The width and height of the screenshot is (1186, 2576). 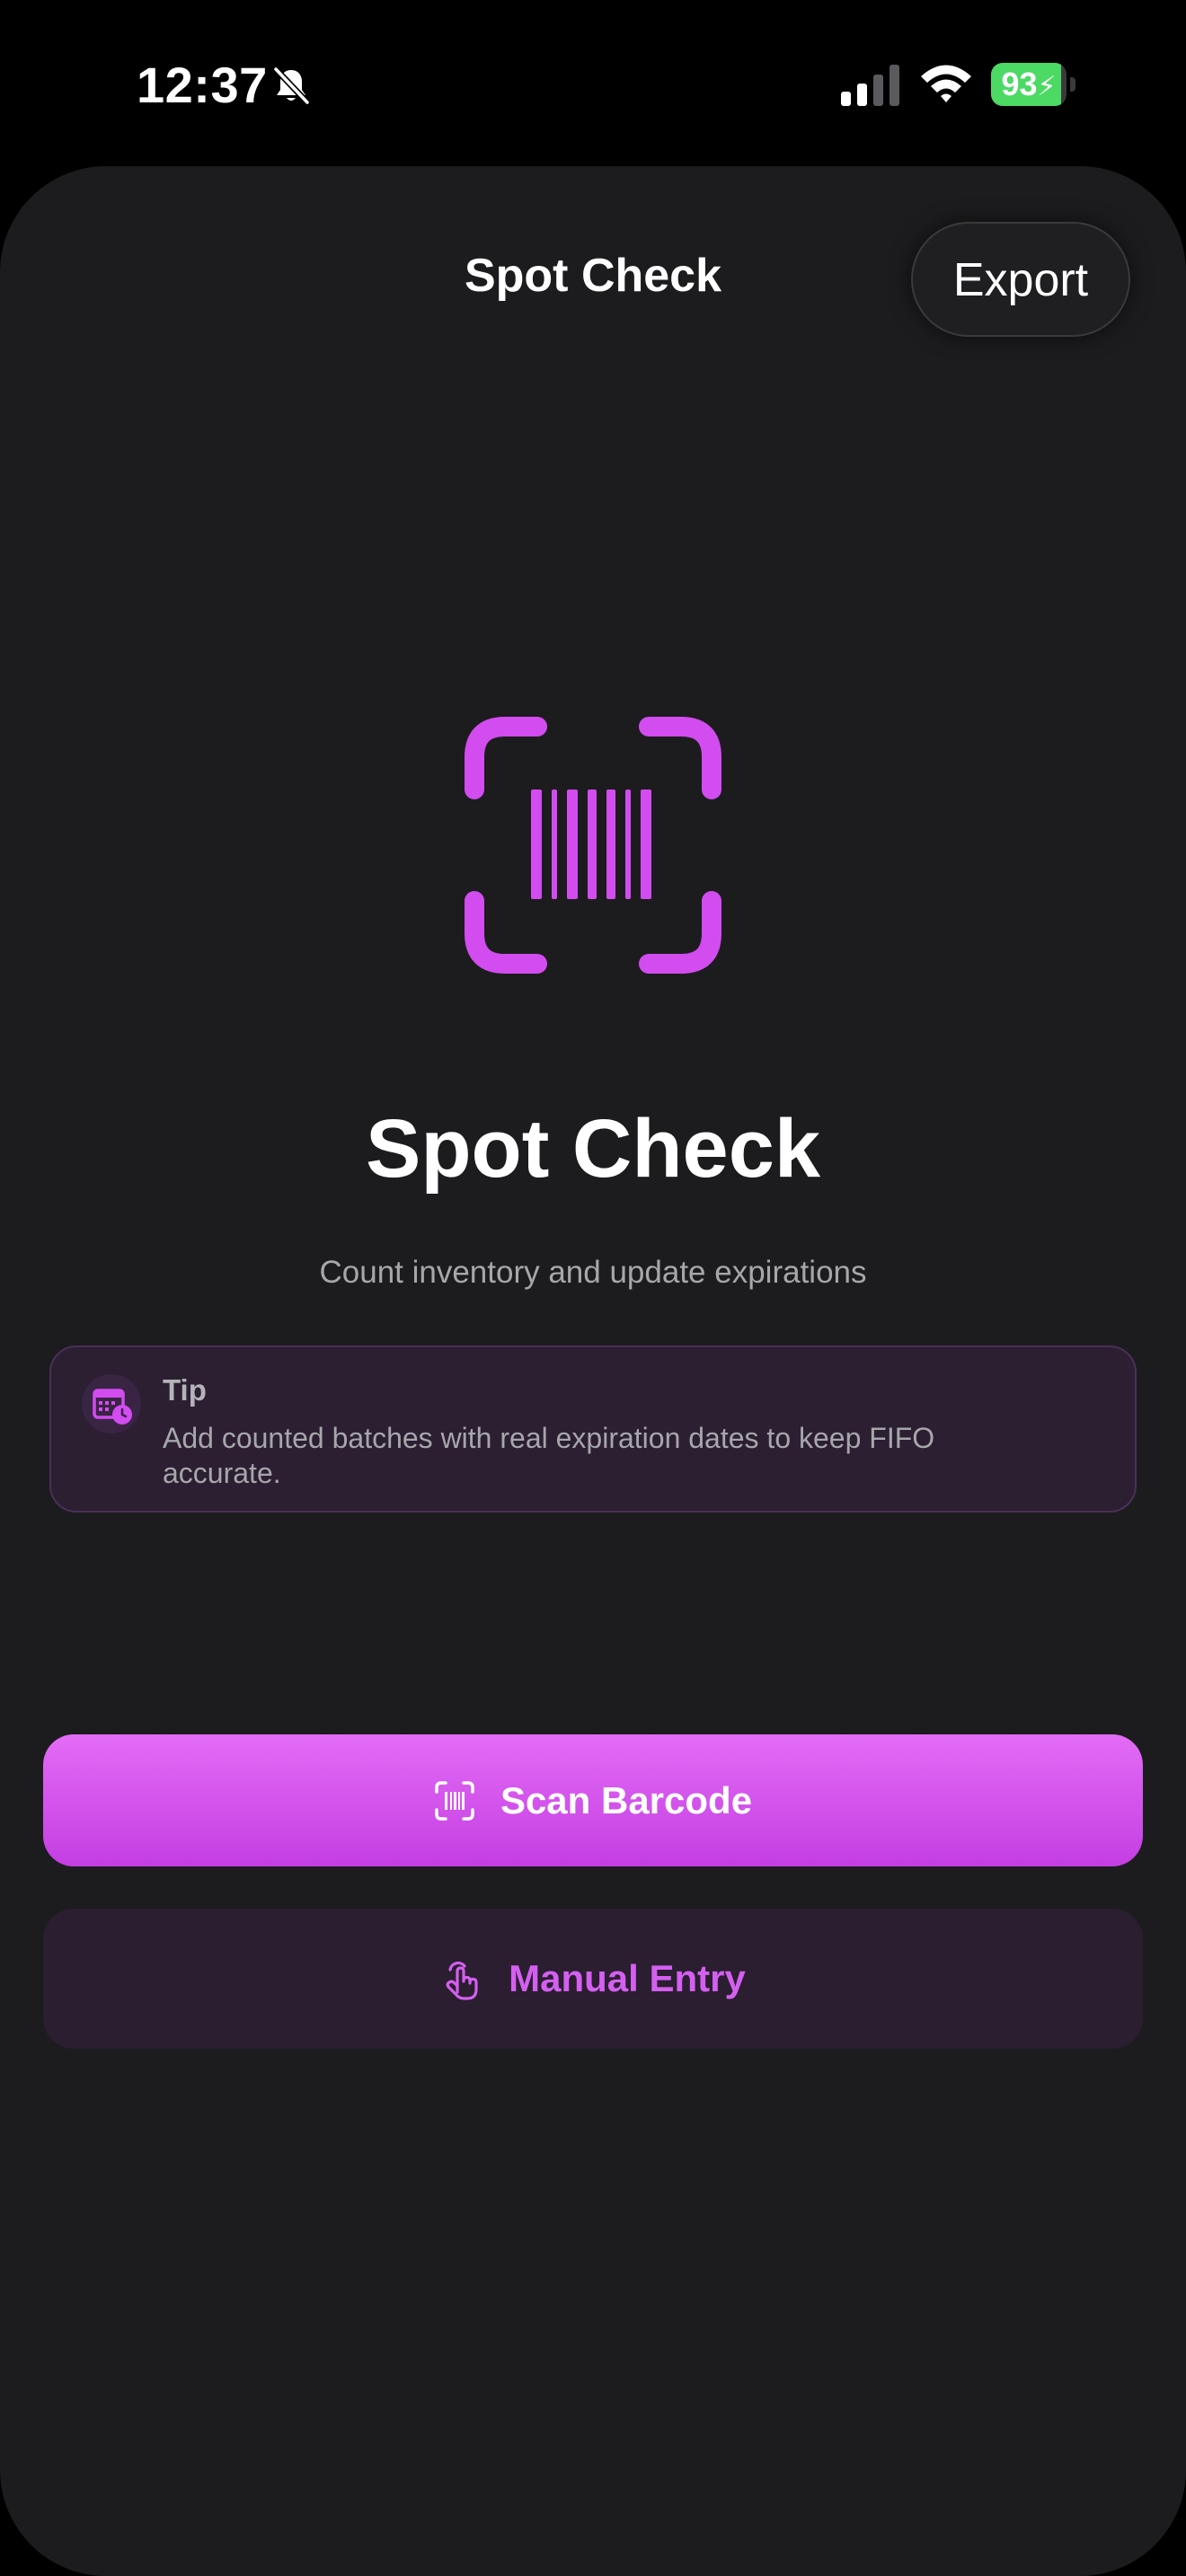 I want to click on manual-entry-label: Manual Entry, so click(x=627, y=1978).